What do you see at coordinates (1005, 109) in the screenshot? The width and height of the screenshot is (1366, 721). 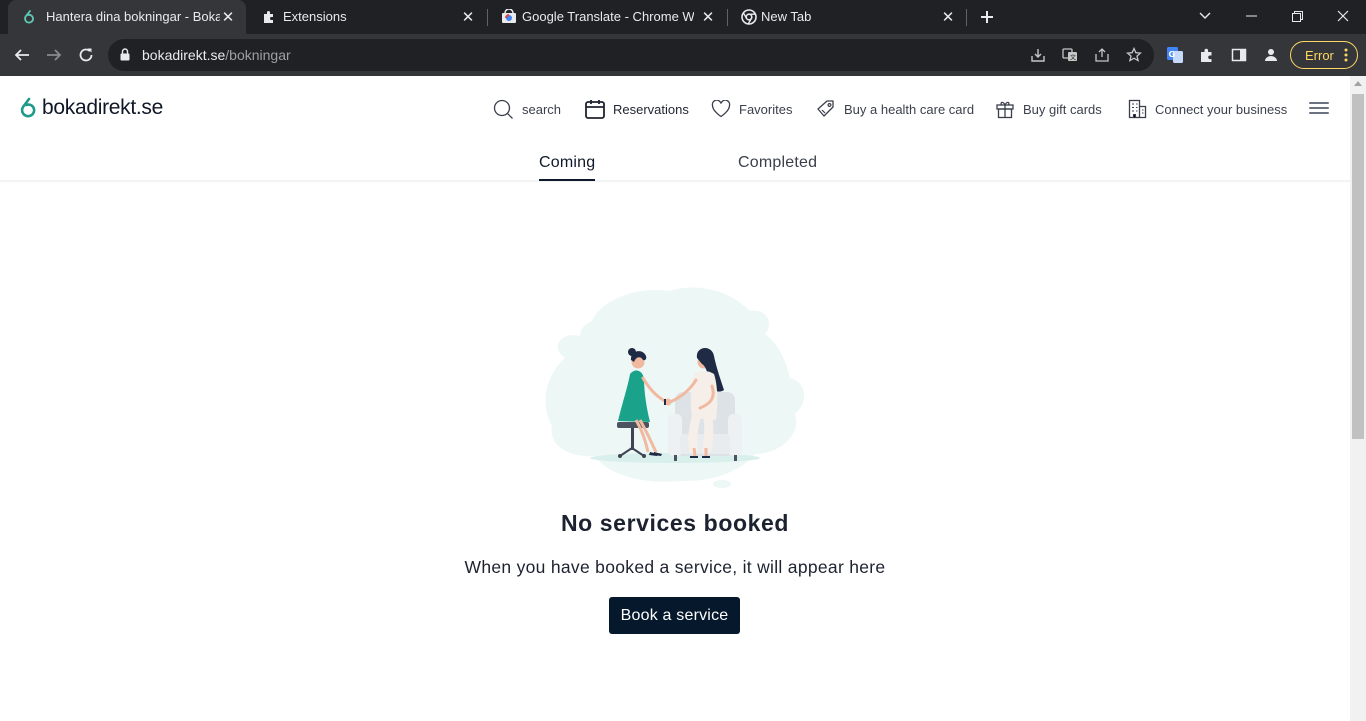 I see `gift-icon` at bounding box center [1005, 109].